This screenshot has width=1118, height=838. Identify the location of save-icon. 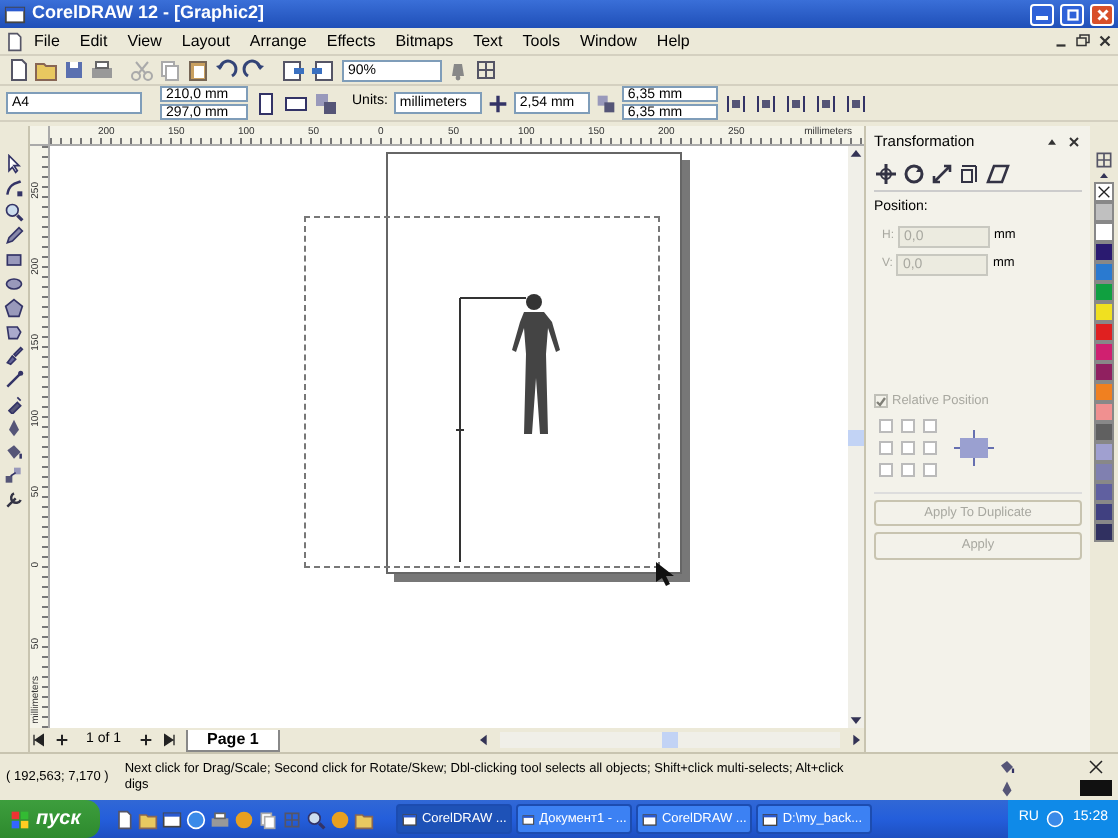
(74, 70).